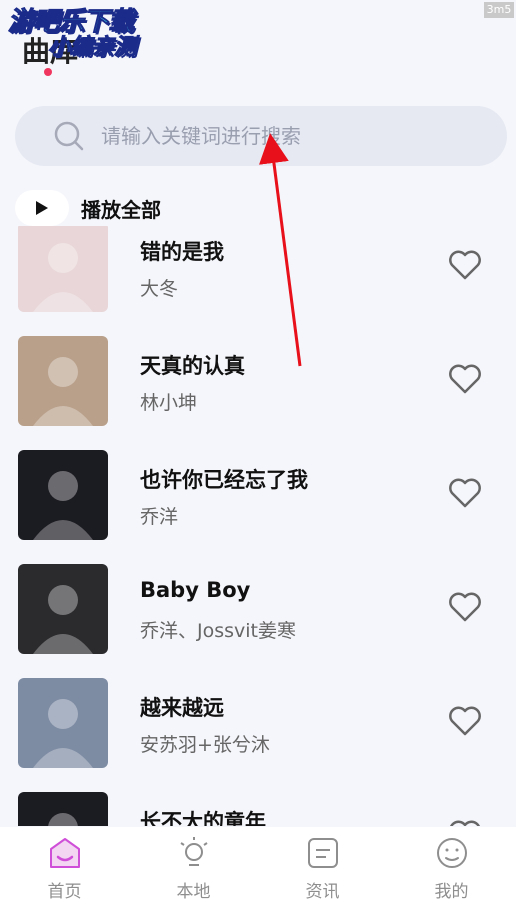 The image size is (516, 907). I want to click on song-row: 天真的认真 林小坤, so click(258, 375).